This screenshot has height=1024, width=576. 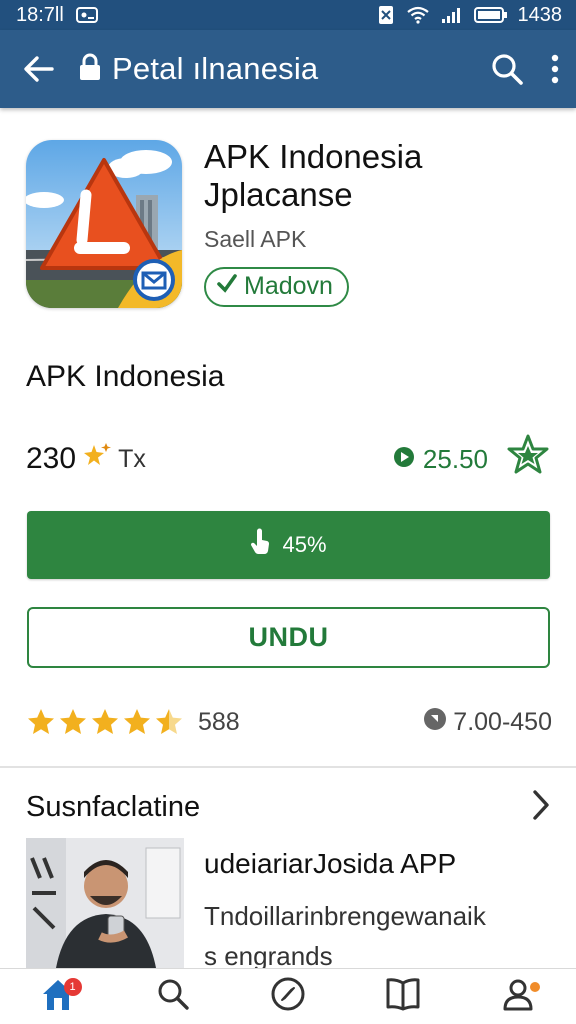 I want to click on stat-value: 230, so click(x=51, y=458).